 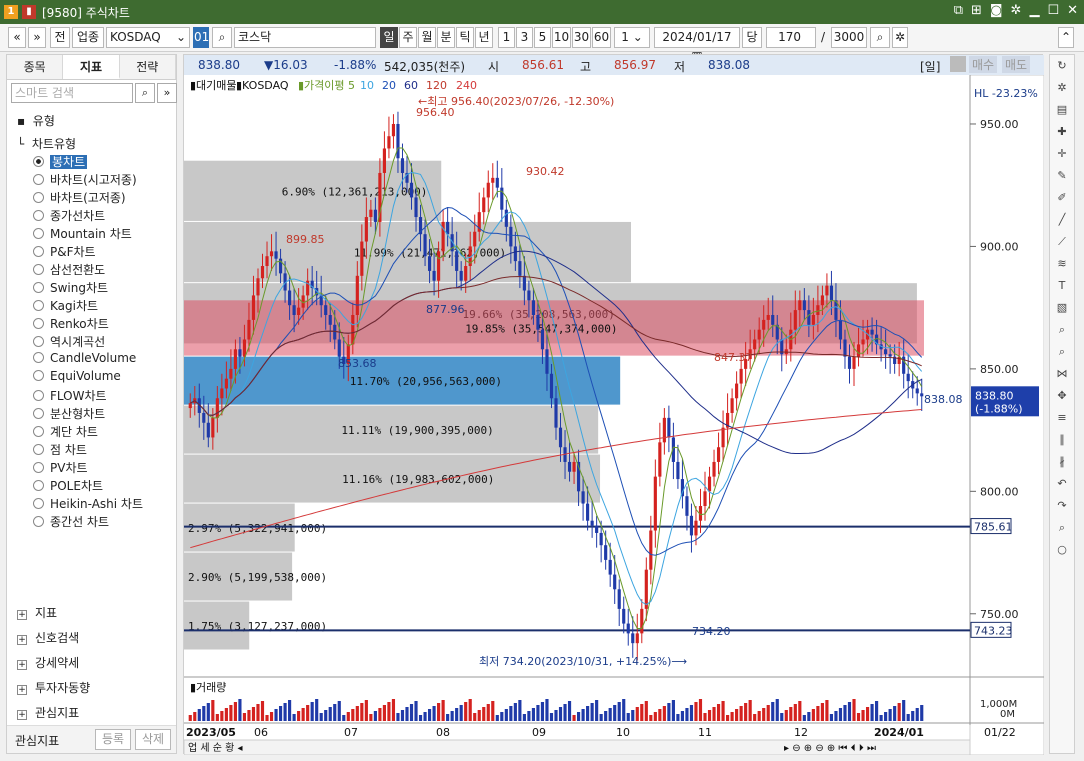 I want to click on redo-icon: ↷, so click(x=1062, y=506).